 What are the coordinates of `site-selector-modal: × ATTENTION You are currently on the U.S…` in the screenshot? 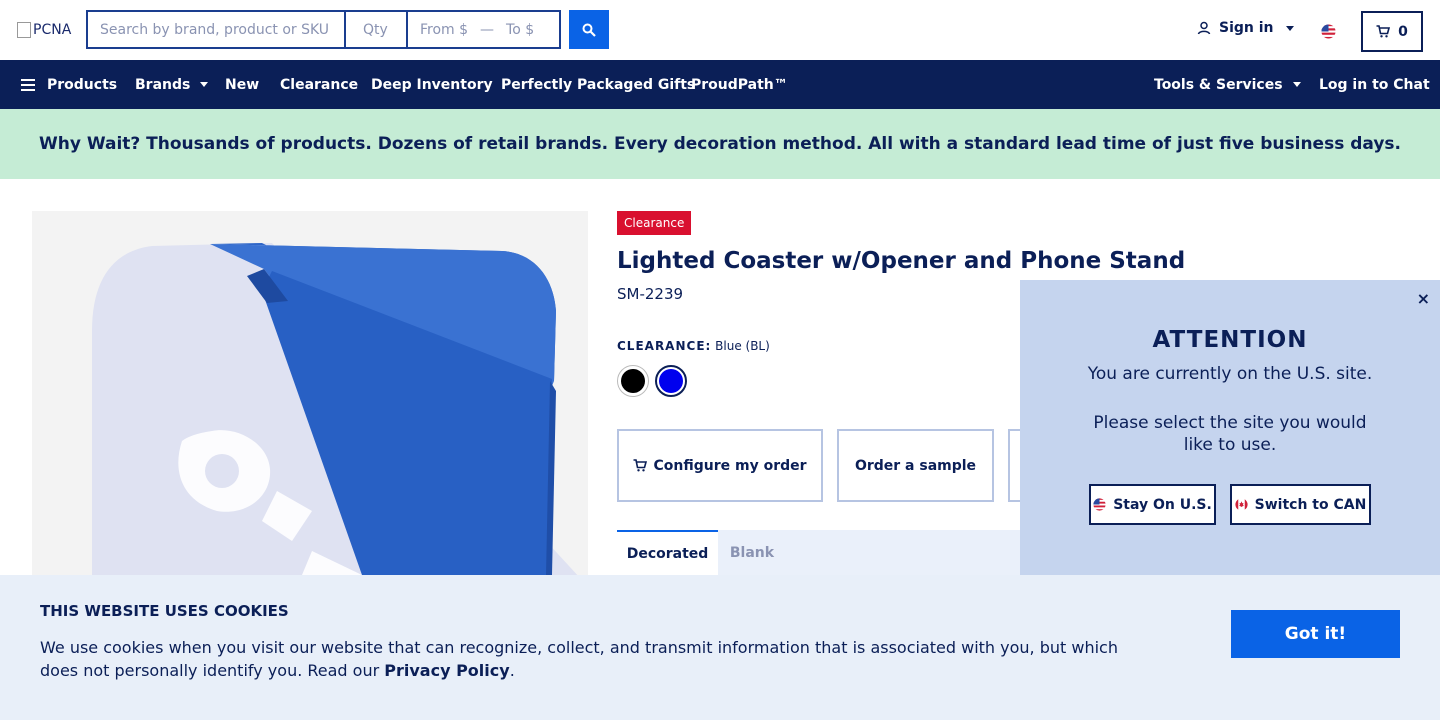 It's located at (1230, 427).